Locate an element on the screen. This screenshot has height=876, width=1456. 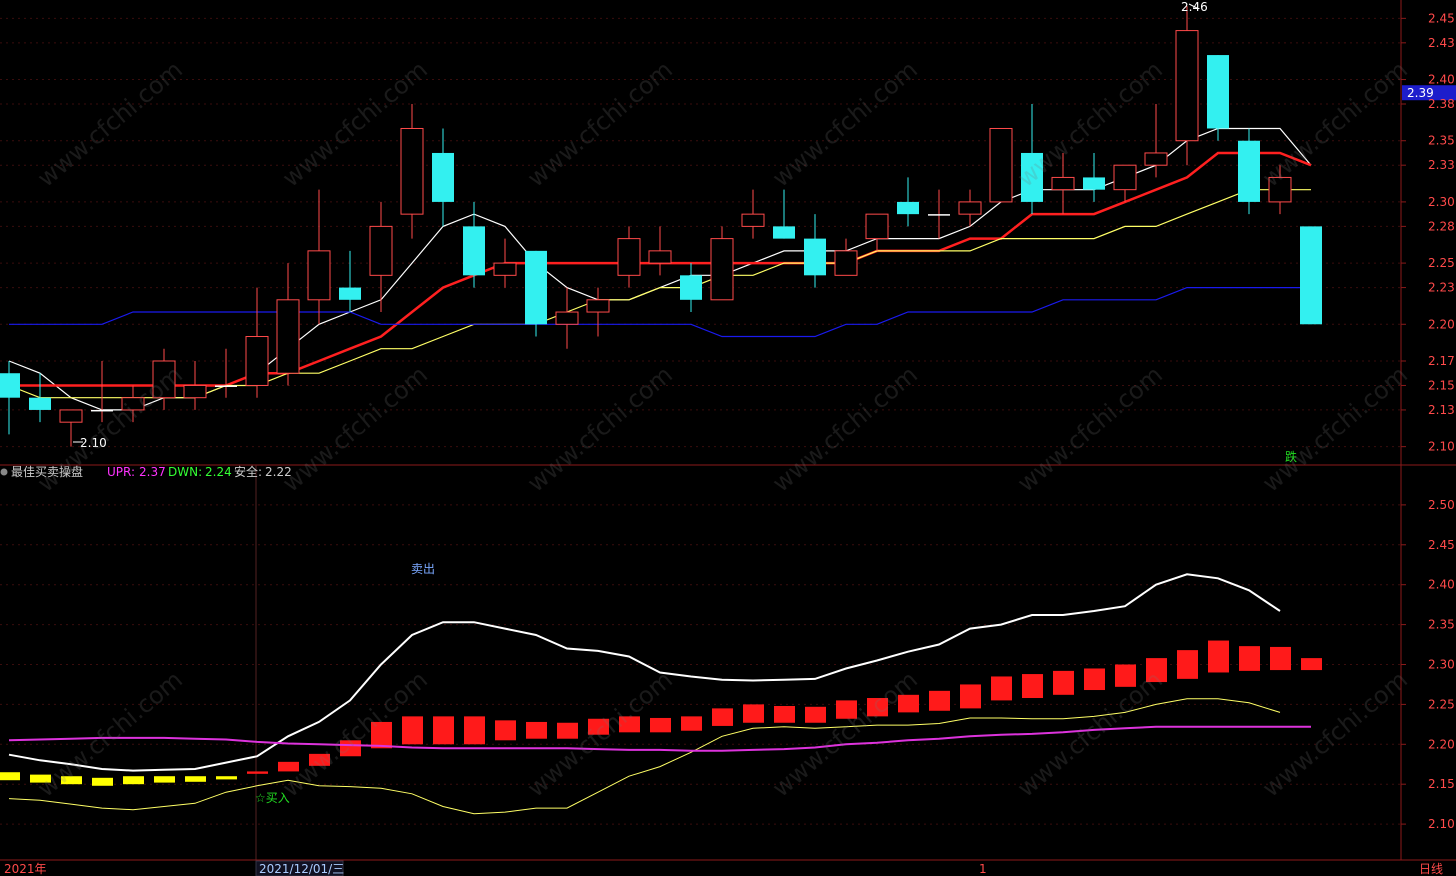
price-tick-label: 2.33 is located at coordinates (1441, 165).